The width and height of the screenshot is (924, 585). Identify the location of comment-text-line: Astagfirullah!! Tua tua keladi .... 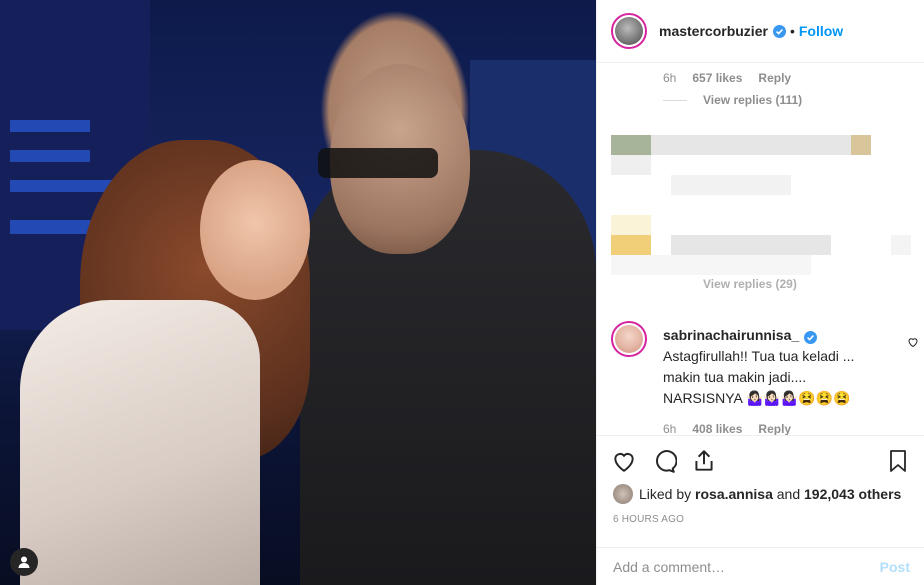
(759, 356).